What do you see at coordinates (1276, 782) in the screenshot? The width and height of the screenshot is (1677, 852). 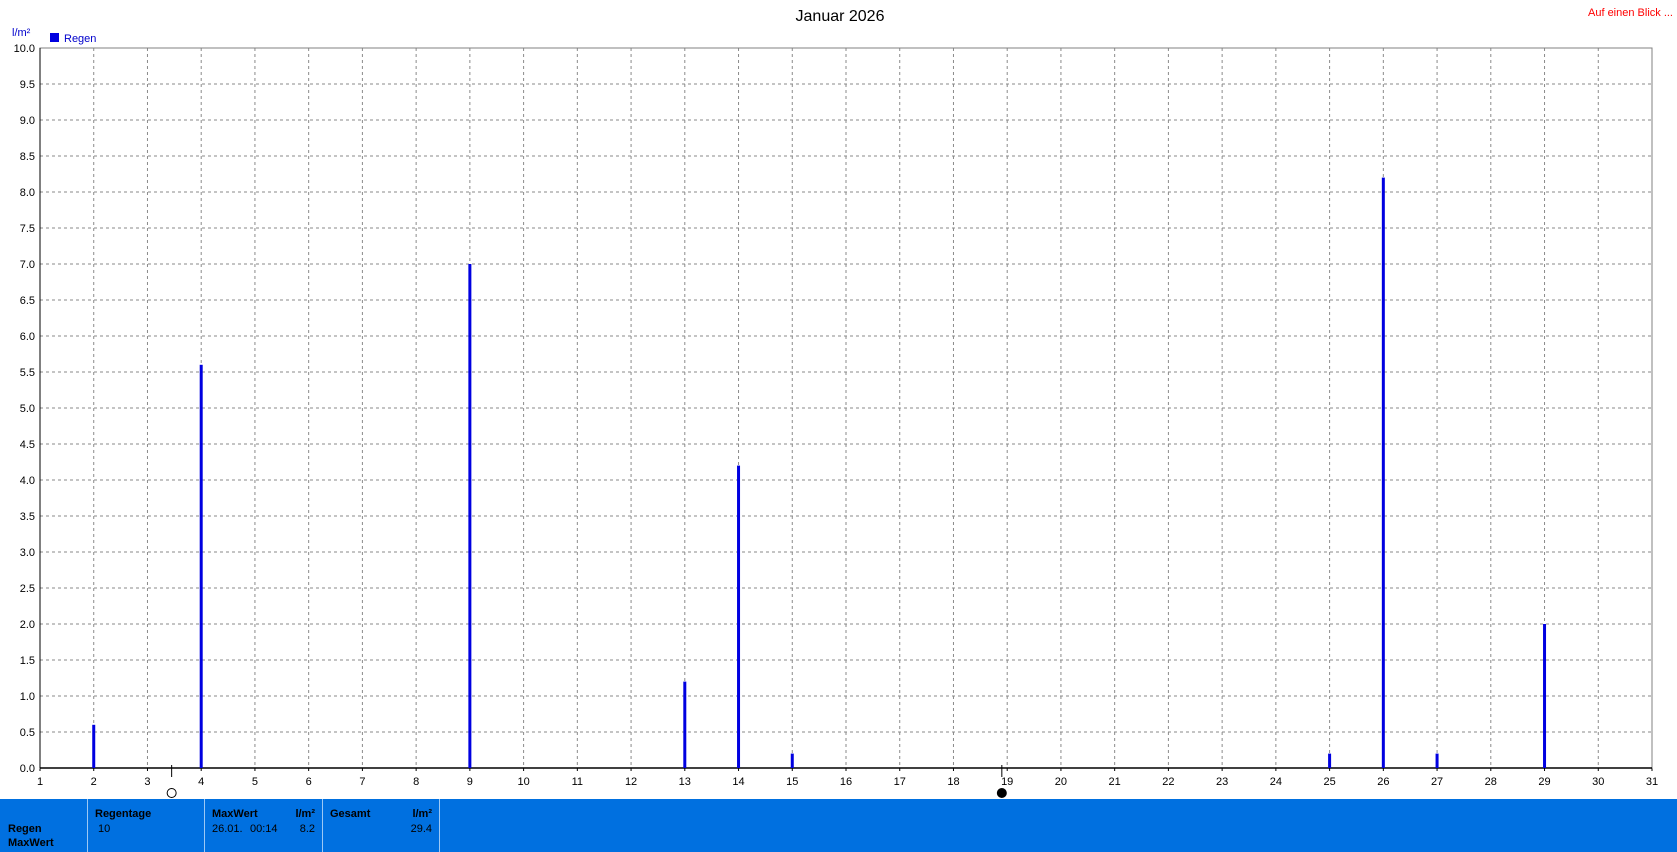 I see `x-tick-label: 24` at bounding box center [1276, 782].